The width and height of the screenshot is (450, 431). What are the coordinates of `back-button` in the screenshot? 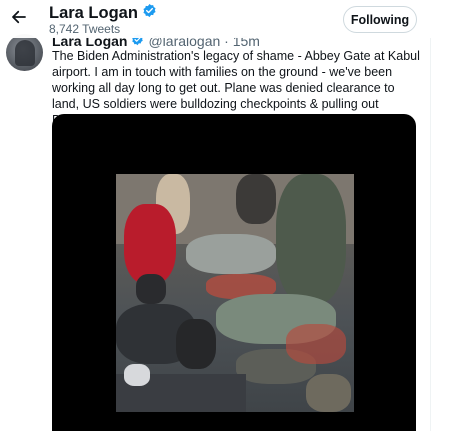 It's located at (19, 17).